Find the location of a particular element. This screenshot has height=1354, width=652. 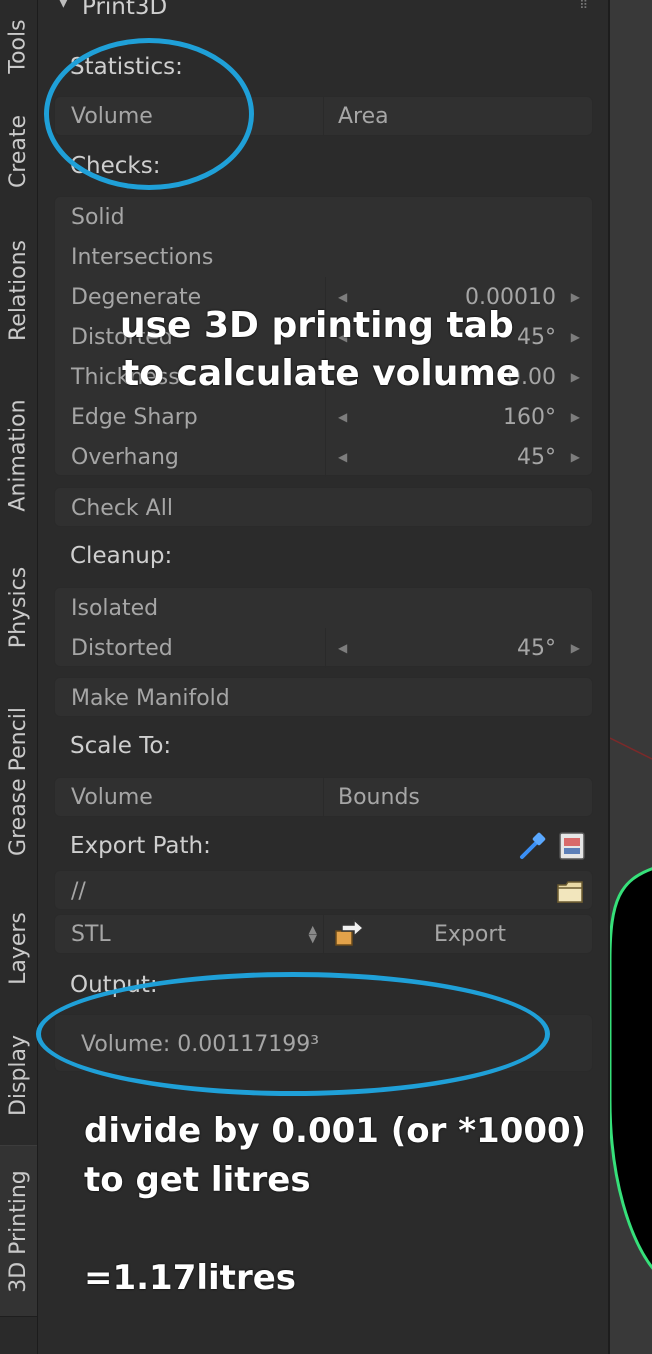

tab-relations: Relations is located at coordinates (18, 290).